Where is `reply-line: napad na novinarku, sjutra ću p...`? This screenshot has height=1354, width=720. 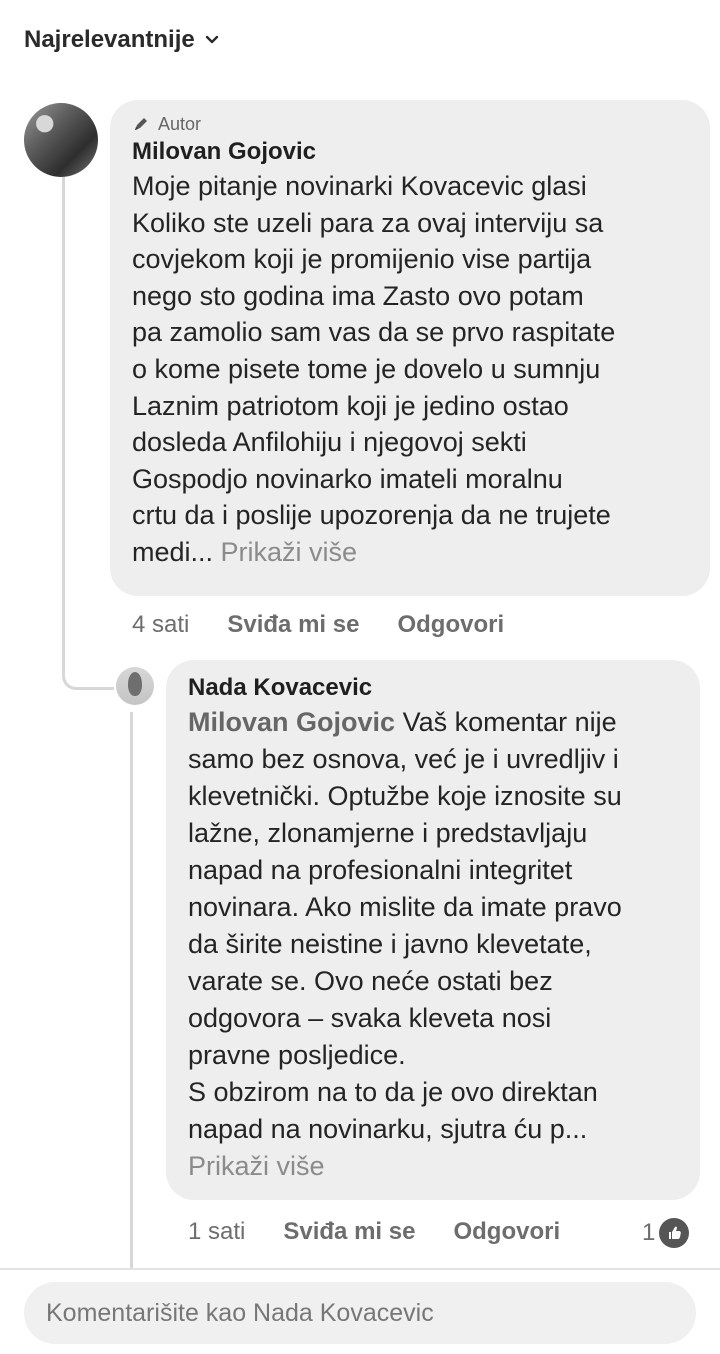
reply-line: napad na novinarku, sjutra ću p... is located at coordinates (388, 1129).